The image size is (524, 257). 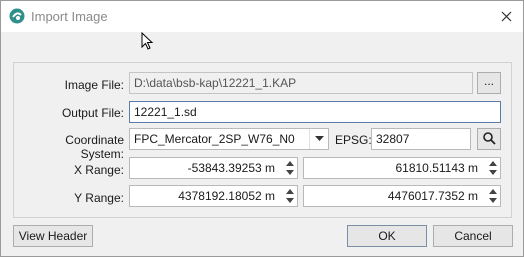 I want to click on image-file-label: Image File:, so click(x=94, y=85).